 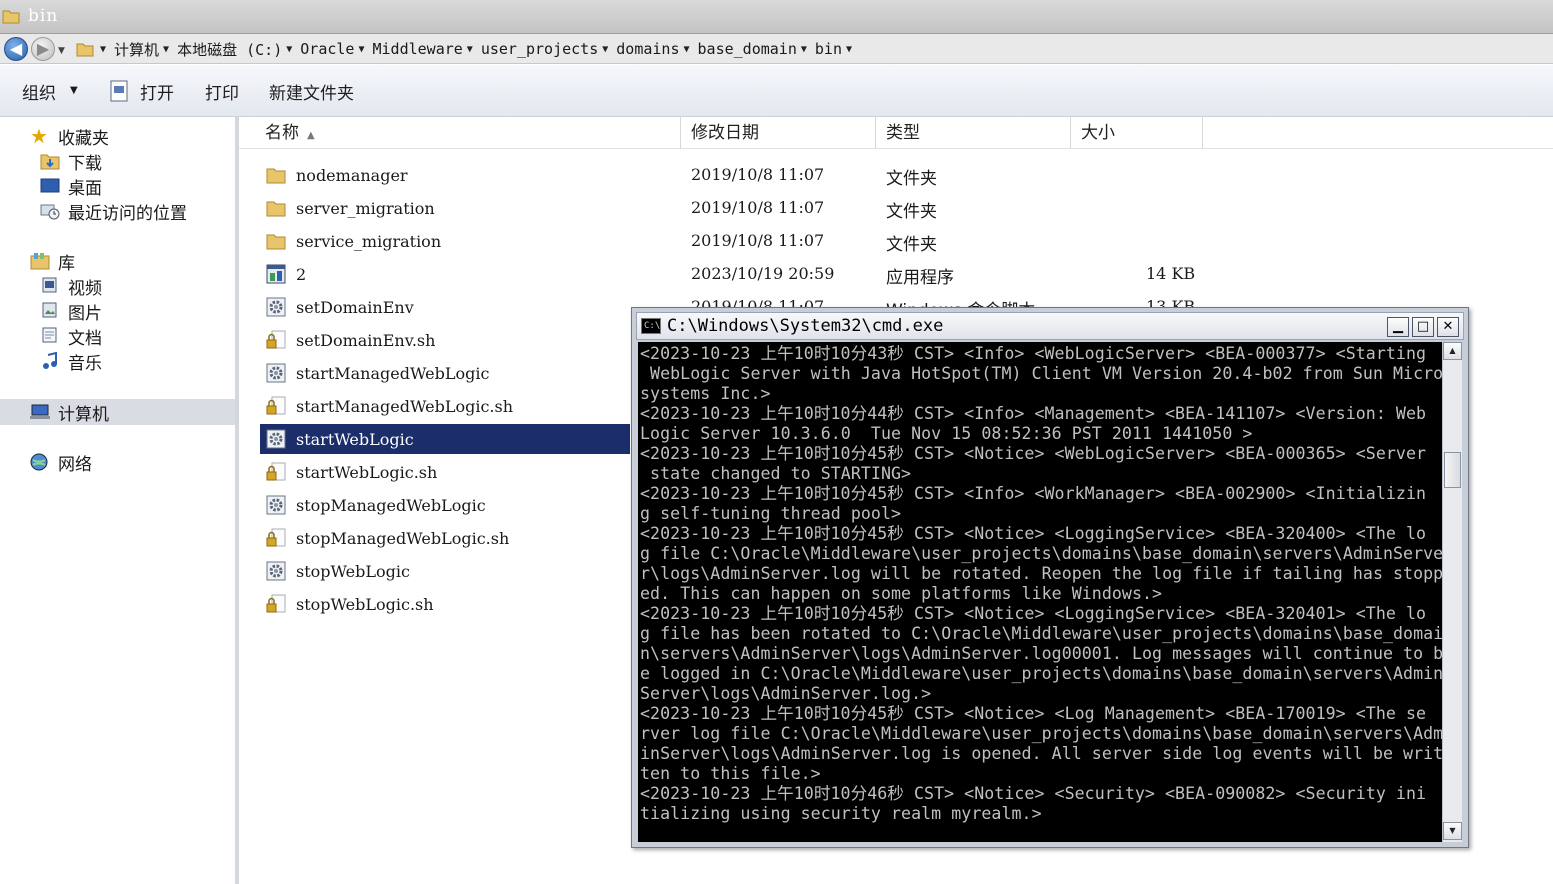 I want to click on file-row: nodemanager 2019/10/8 11:07 文件夹, so click(x=760, y=175).